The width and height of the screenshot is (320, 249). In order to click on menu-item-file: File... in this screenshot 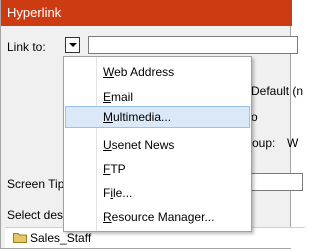, I will do `click(157, 193)`.